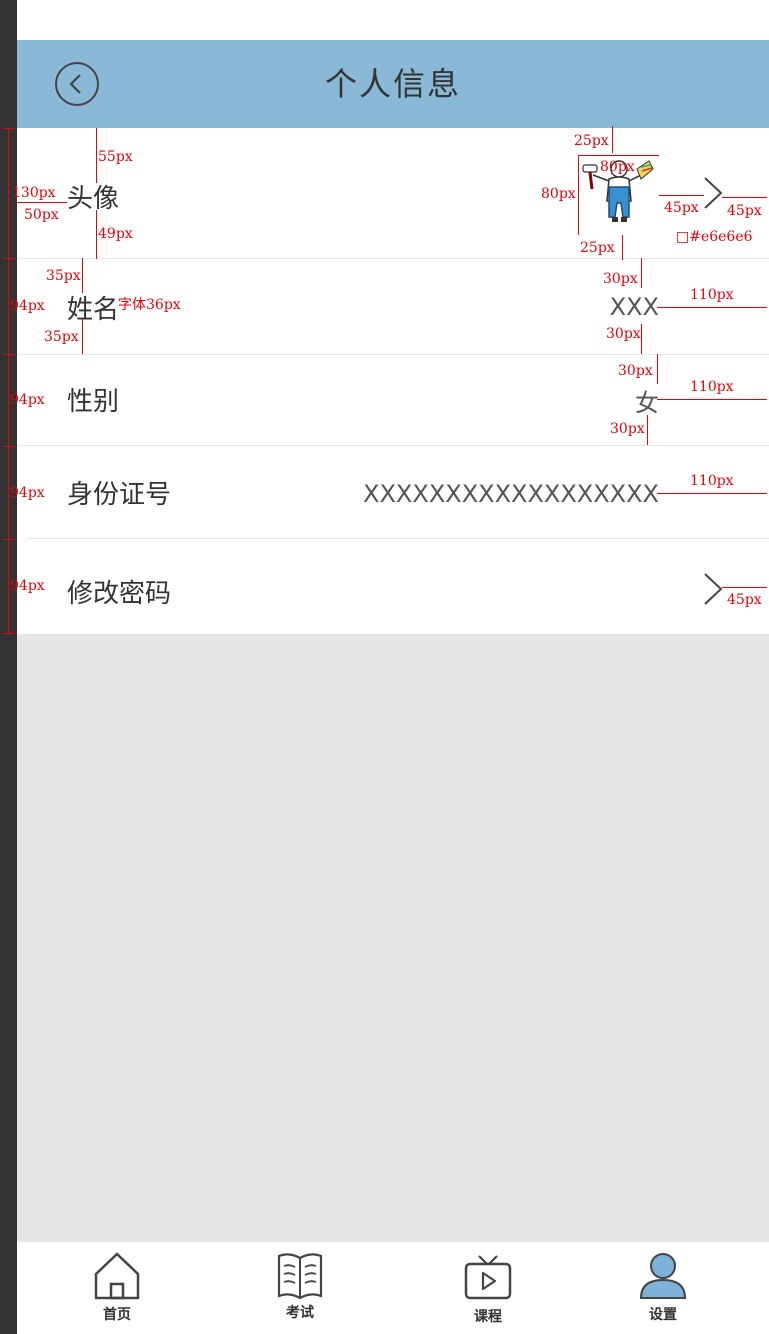  What do you see at coordinates (488, 1277) in the screenshot?
I see `tv-play-icon` at bounding box center [488, 1277].